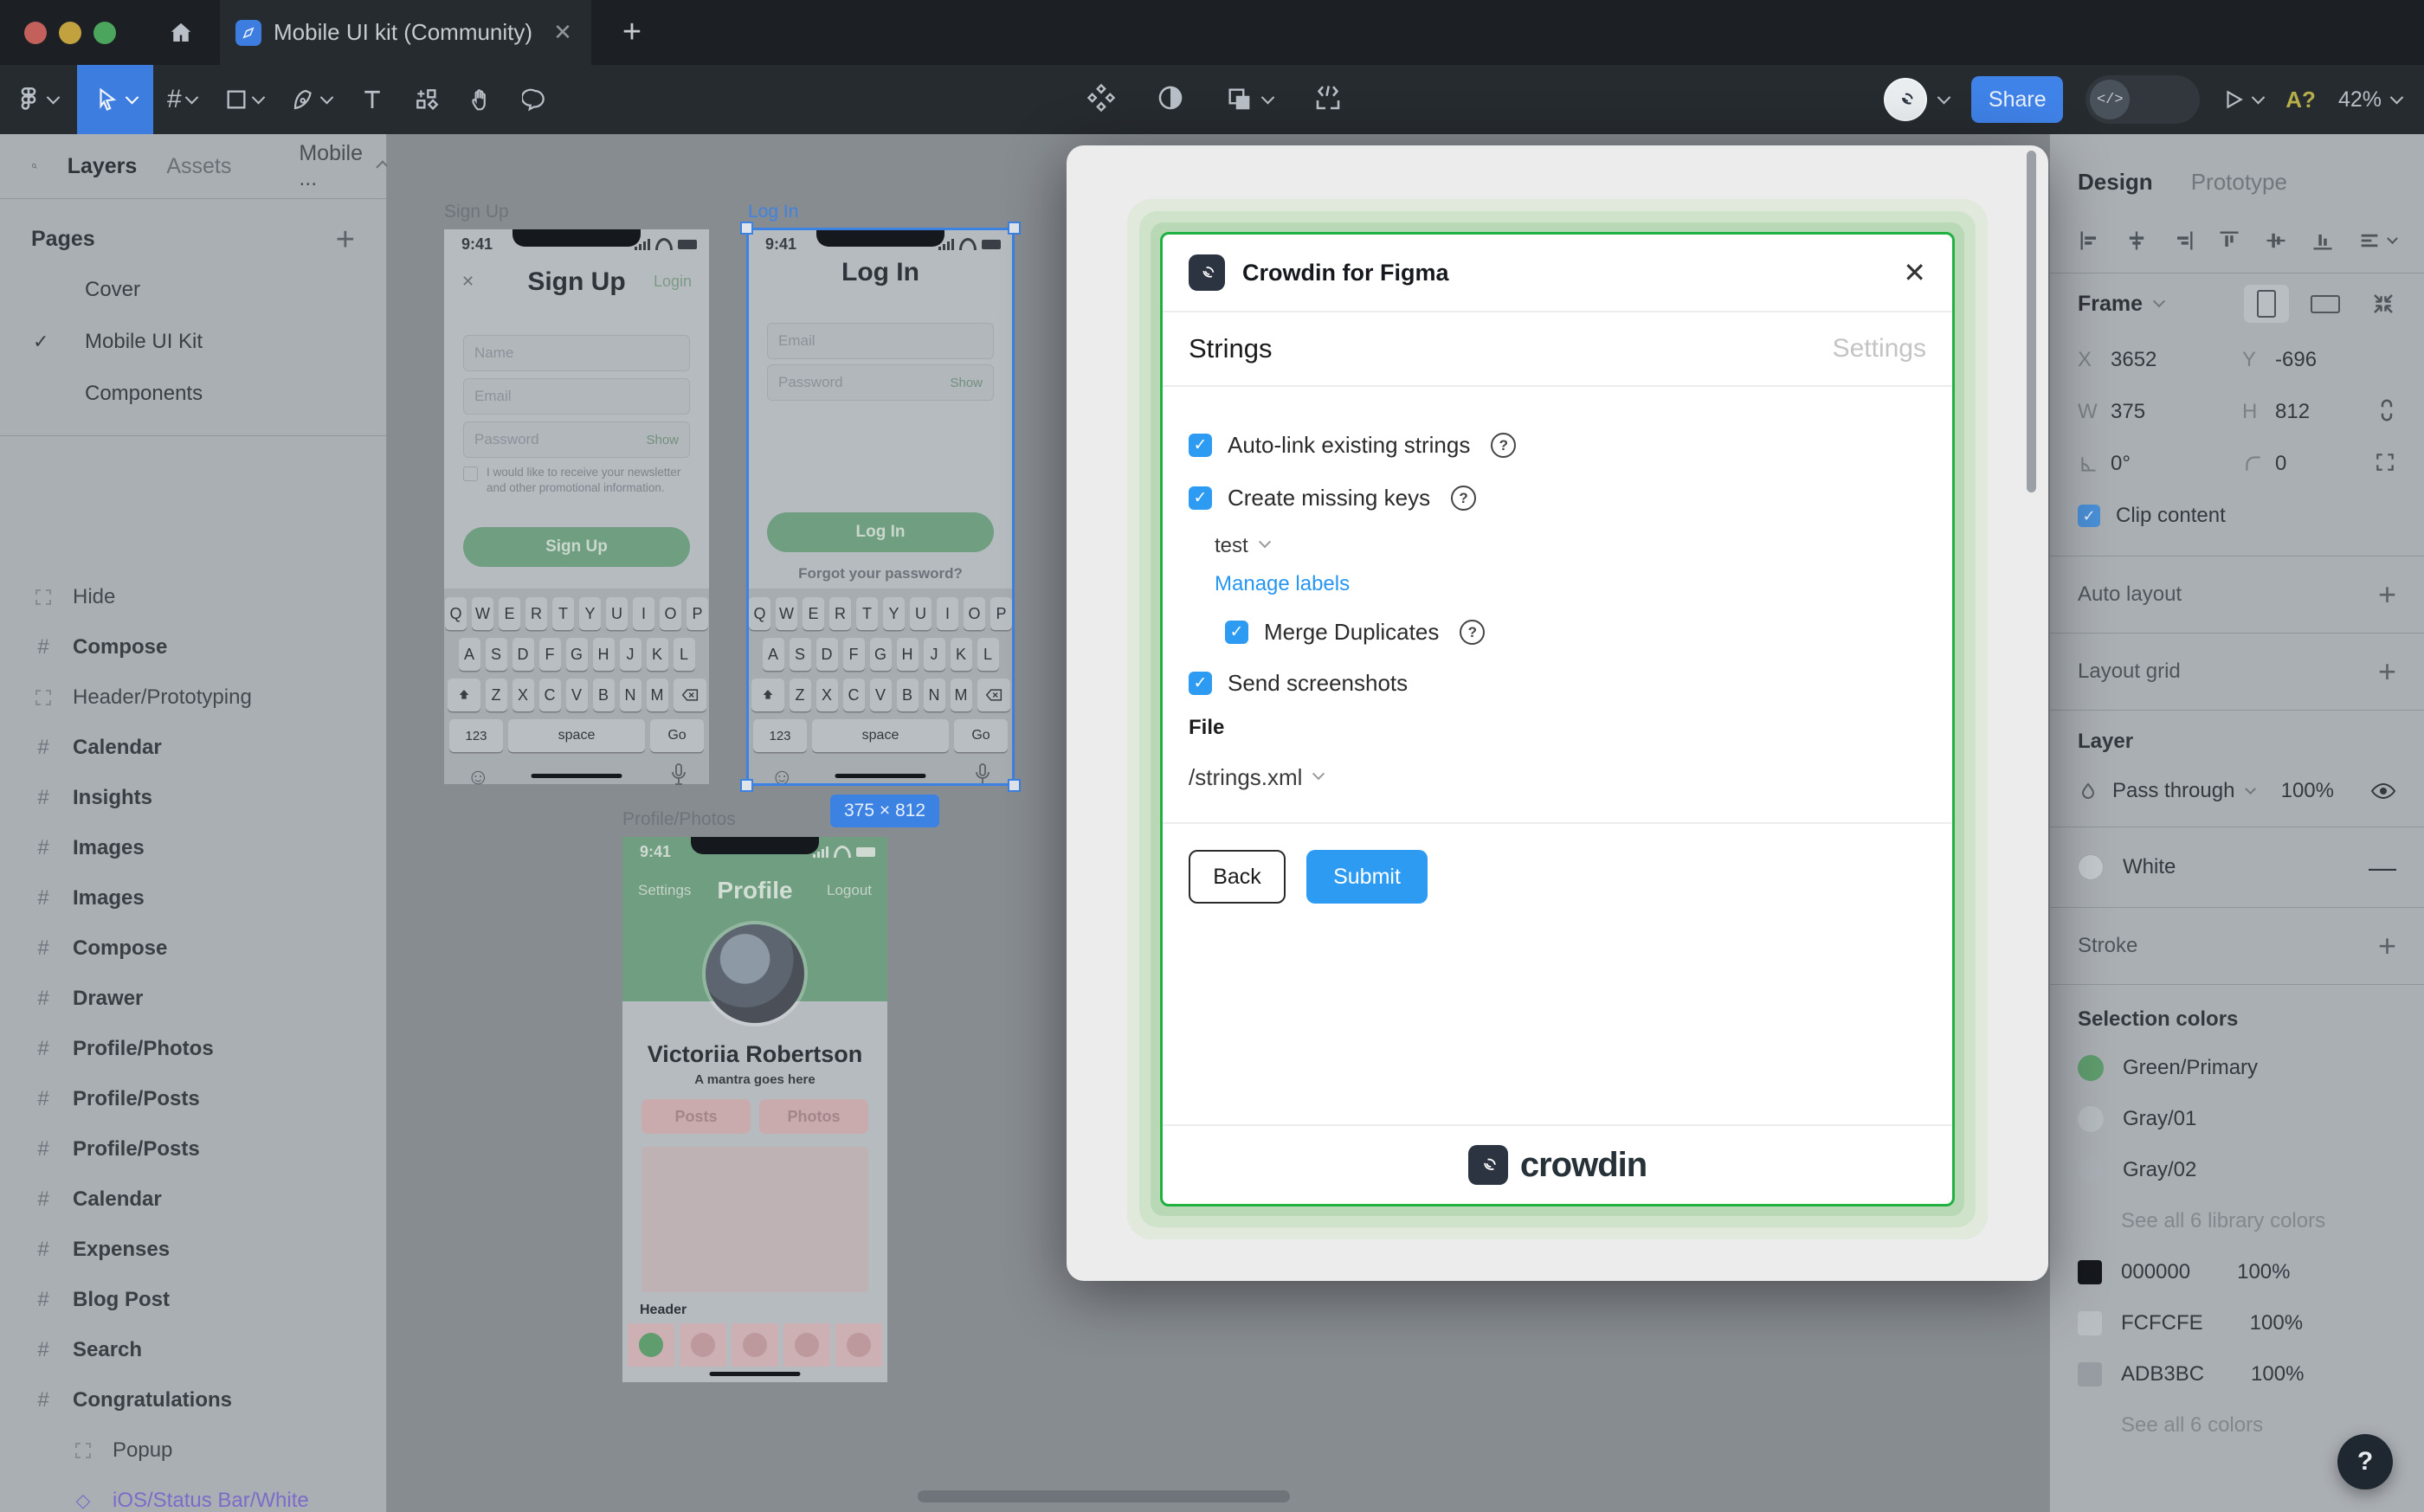 The width and height of the screenshot is (2424, 1512). I want to click on fill-swatch, so click(2091, 867).